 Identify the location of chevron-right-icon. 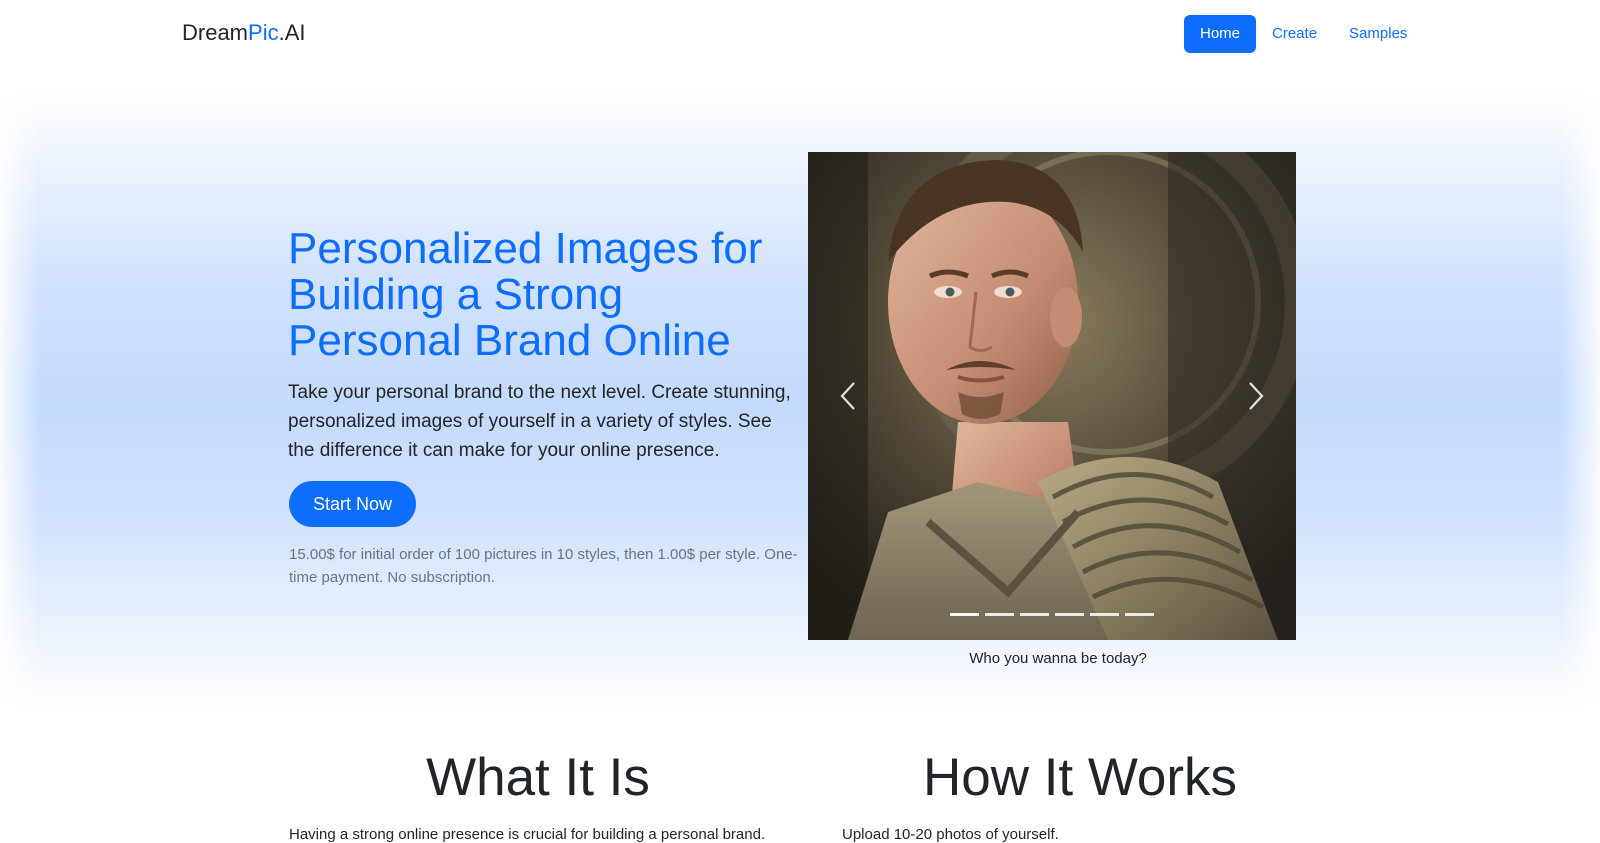
(1256, 396).